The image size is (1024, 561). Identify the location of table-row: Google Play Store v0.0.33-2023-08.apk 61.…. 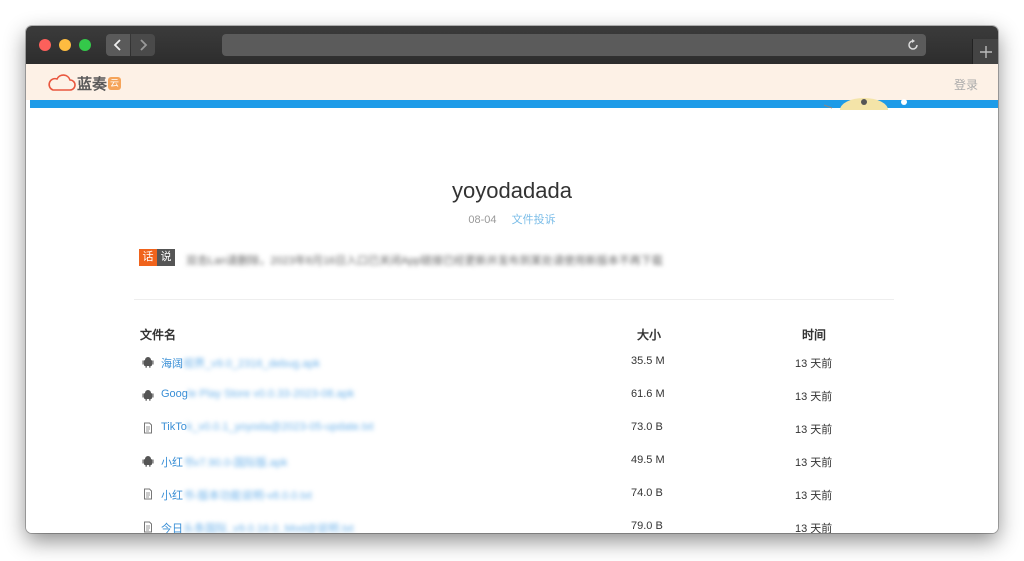
(514, 395).